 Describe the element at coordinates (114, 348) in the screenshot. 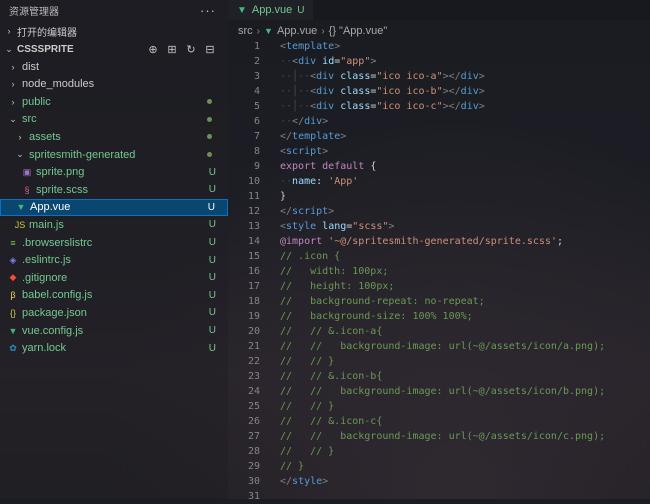

I see `tree-item: ✿ yarn.lock U` at that location.